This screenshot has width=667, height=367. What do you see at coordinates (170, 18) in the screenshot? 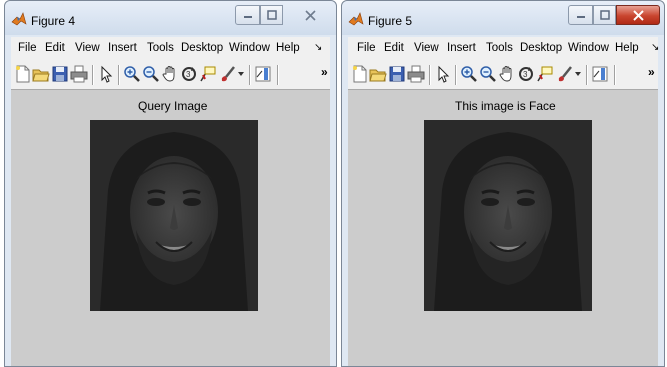
I see `title-bar: Figure 4` at bounding box center [170, 18].